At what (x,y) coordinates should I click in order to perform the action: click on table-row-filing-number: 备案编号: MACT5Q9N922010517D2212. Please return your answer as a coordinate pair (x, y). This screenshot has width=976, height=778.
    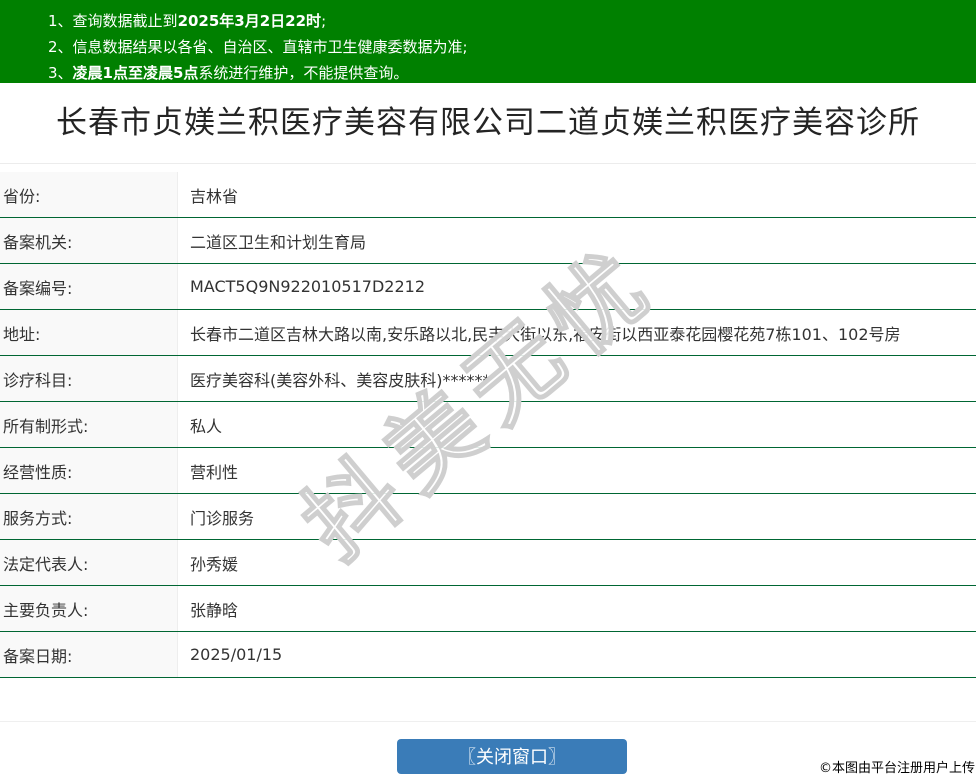
    Looking at the image, I should click on (488, 287).